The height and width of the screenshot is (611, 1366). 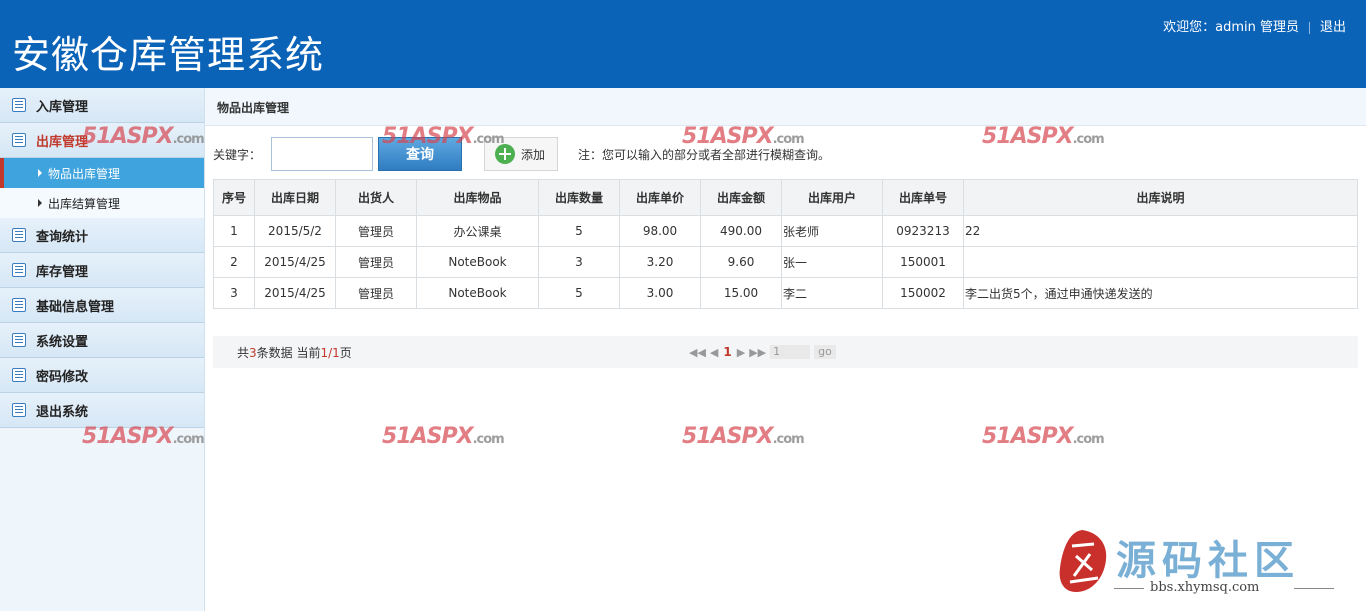 I want to click on pagination: 共3条数据 当前1/1页 ◀◀ ◀ 1 ▶ ▶▶ 1 go, so click(x=785, y=352).